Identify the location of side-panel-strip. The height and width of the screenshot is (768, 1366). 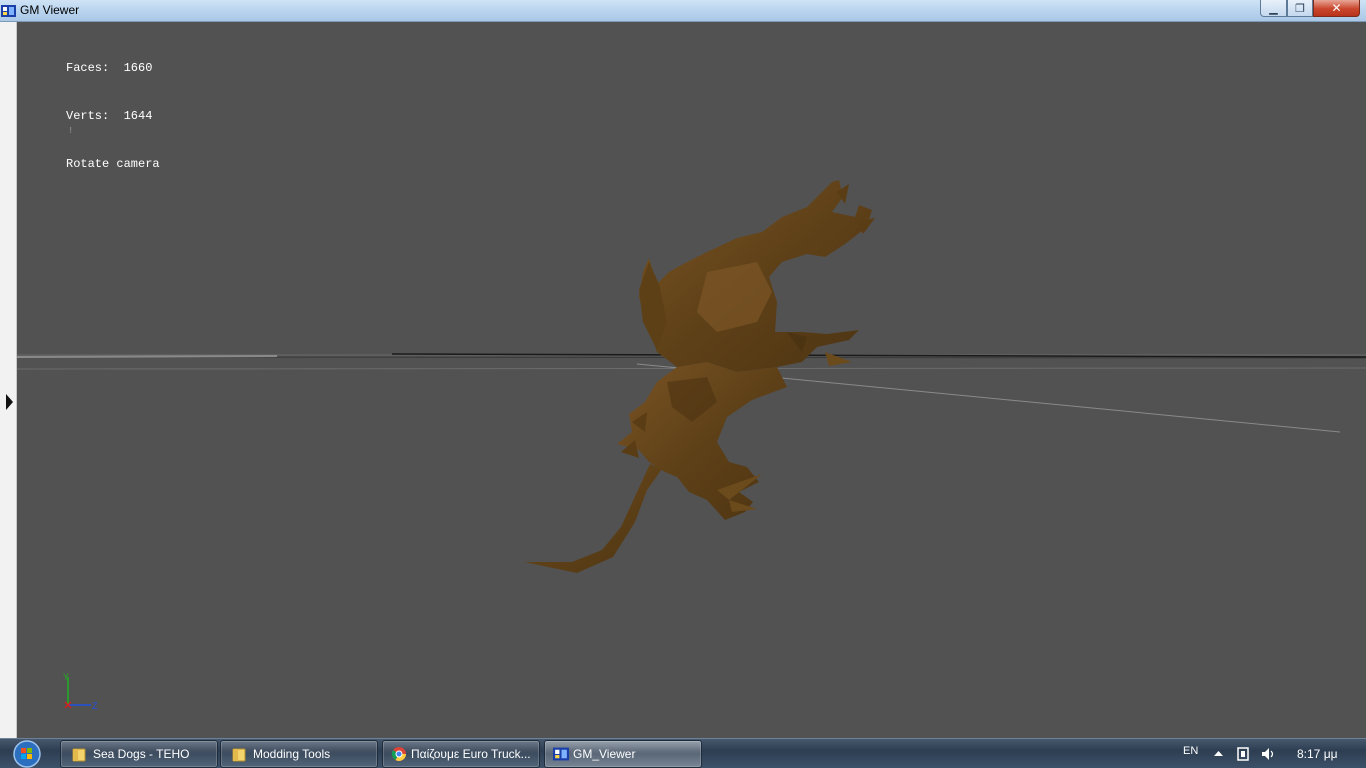
(8, 380).